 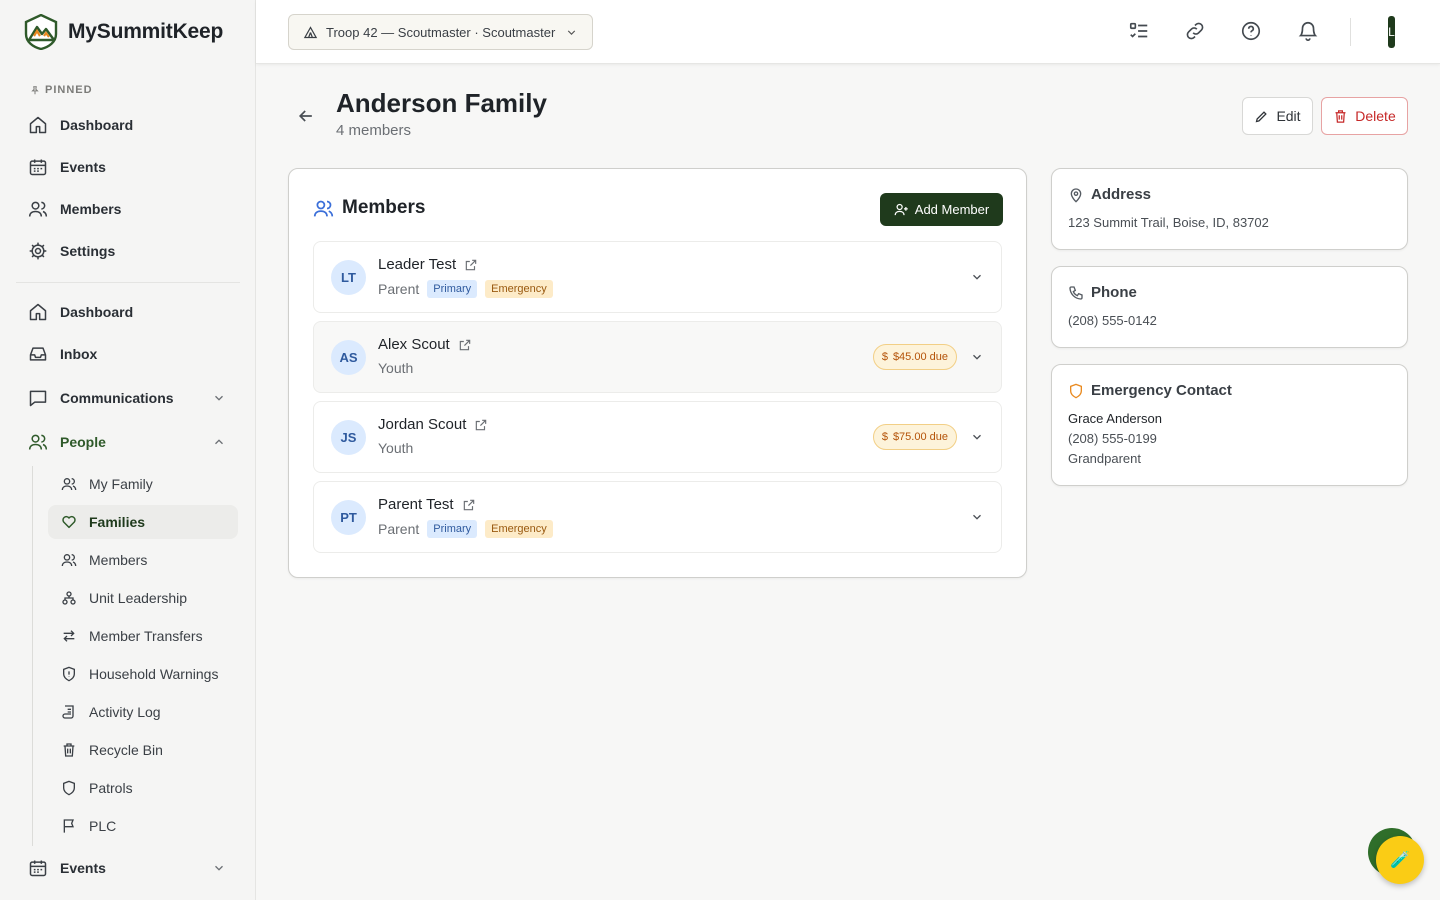 I want to click on emergency-contact-name: Grace Anderson, so click(x=1115, y=418).